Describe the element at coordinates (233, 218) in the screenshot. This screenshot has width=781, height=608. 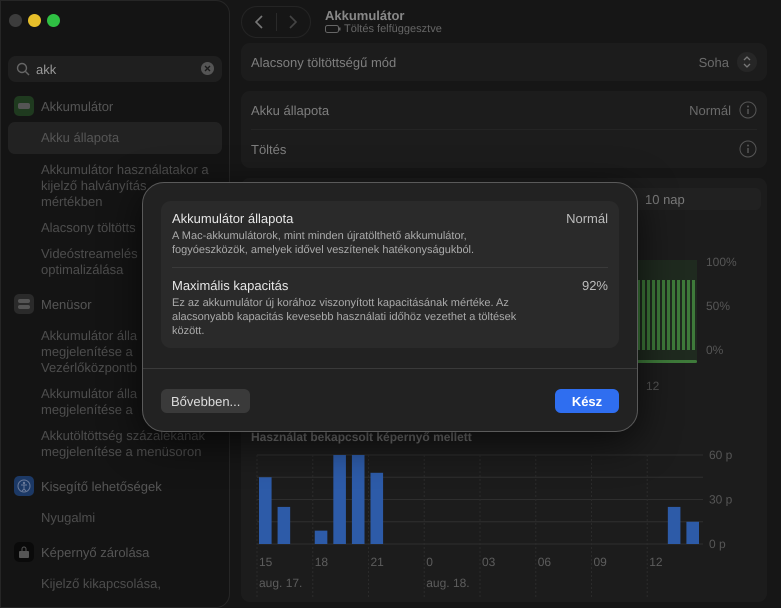
I see `dialog-row-title: Akkumulátor állapota` at that location.